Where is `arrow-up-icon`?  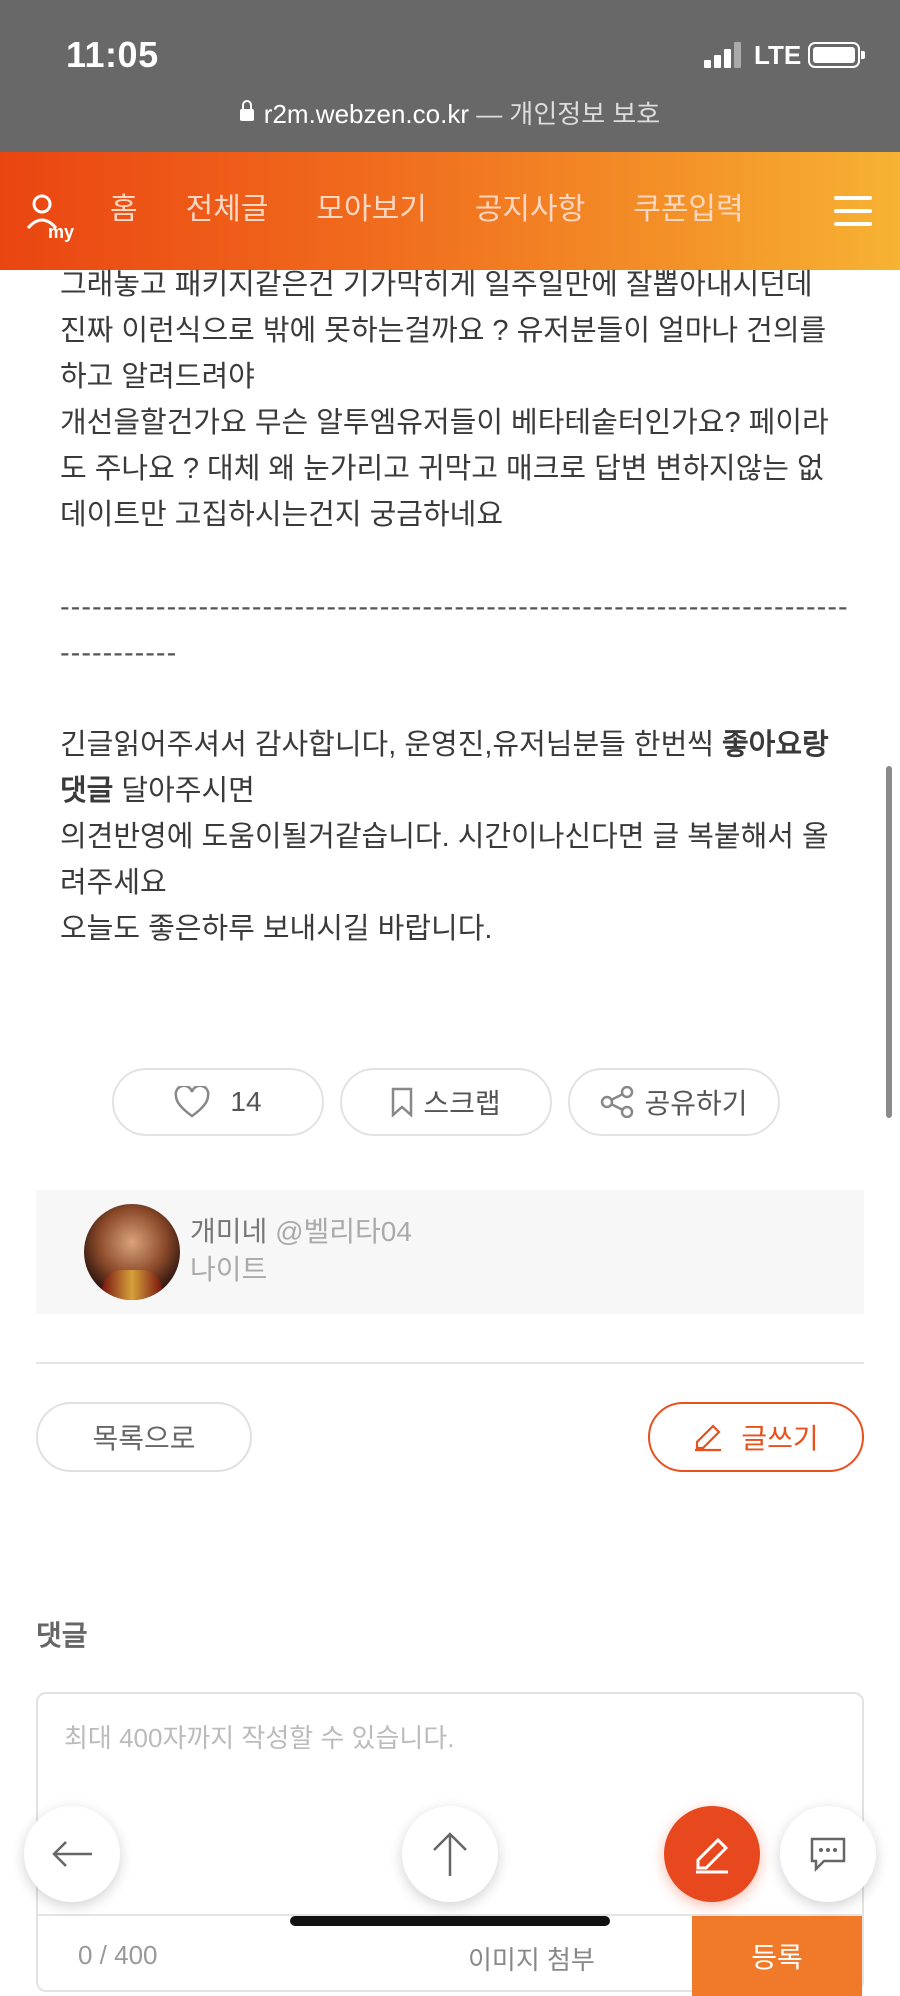 arrow-up-icon is located at coordinates (450, 1854).